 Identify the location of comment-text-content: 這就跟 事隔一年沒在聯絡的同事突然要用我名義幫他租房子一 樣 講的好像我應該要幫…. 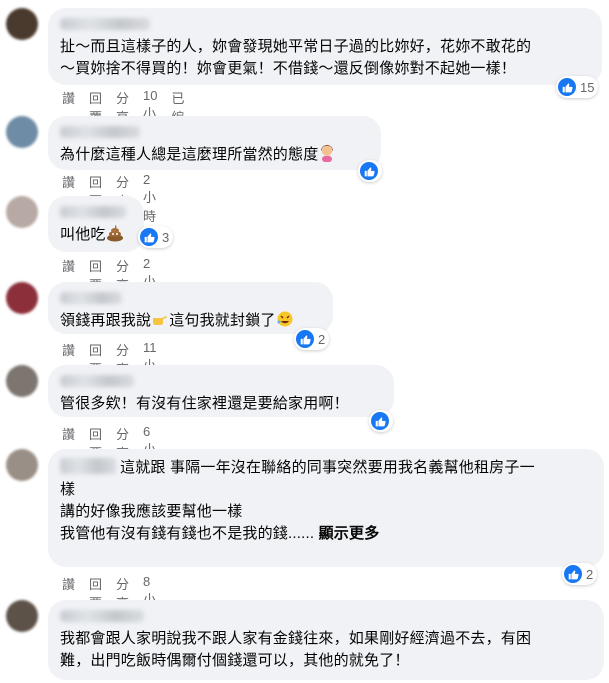
(297, 500).